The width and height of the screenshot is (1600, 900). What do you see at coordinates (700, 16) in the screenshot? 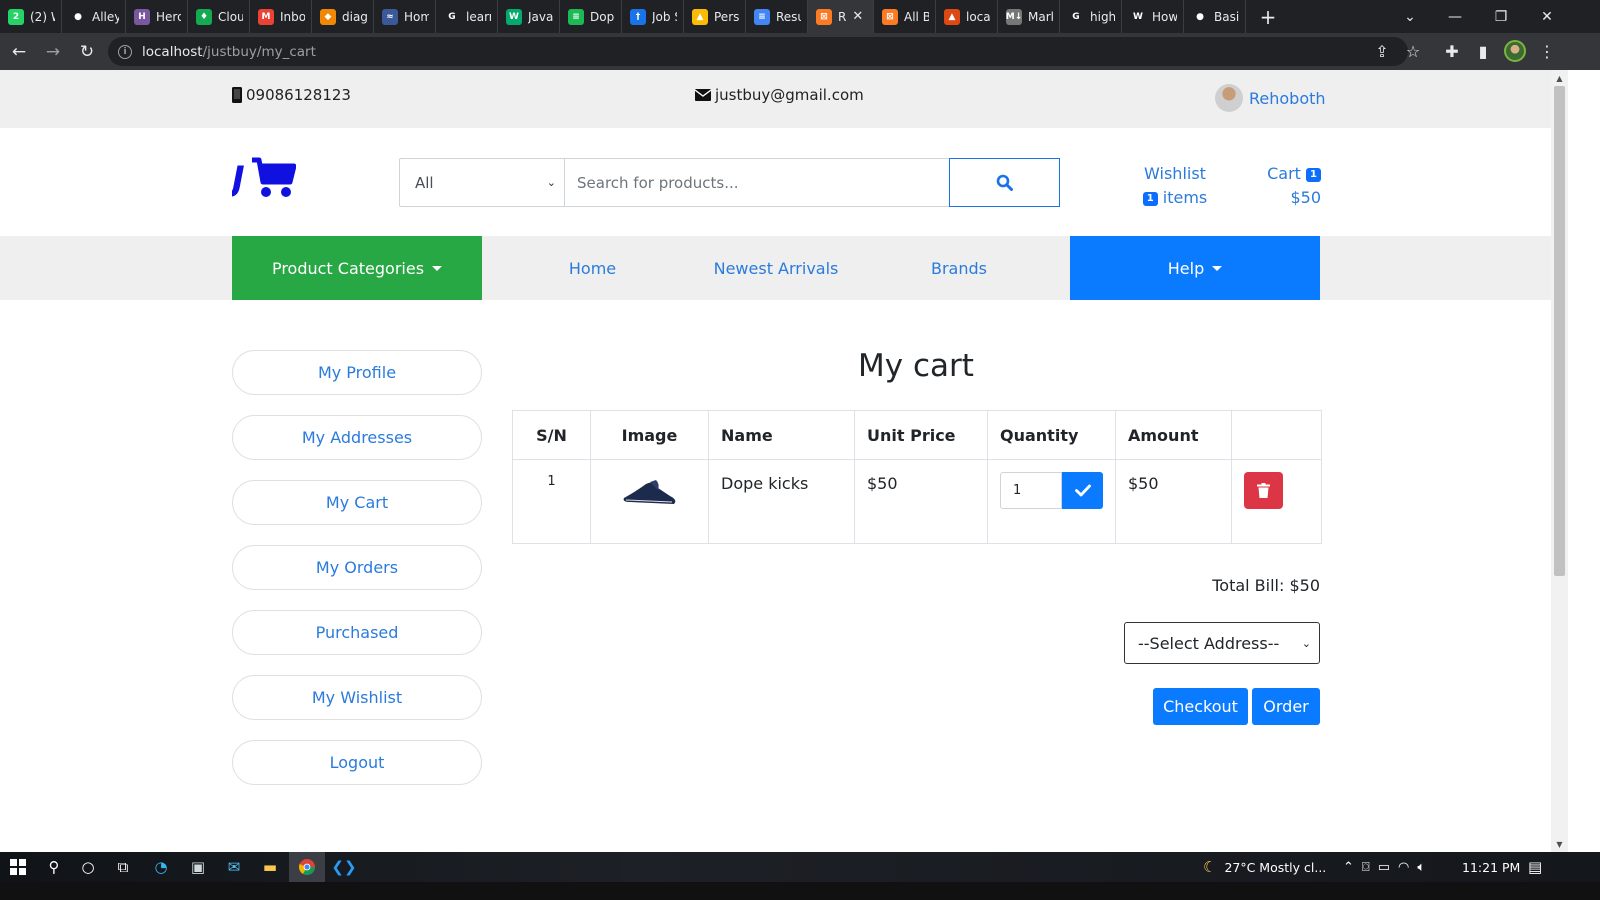
I see `google-drive-icon: ▲` at bounding box center [700, 16].